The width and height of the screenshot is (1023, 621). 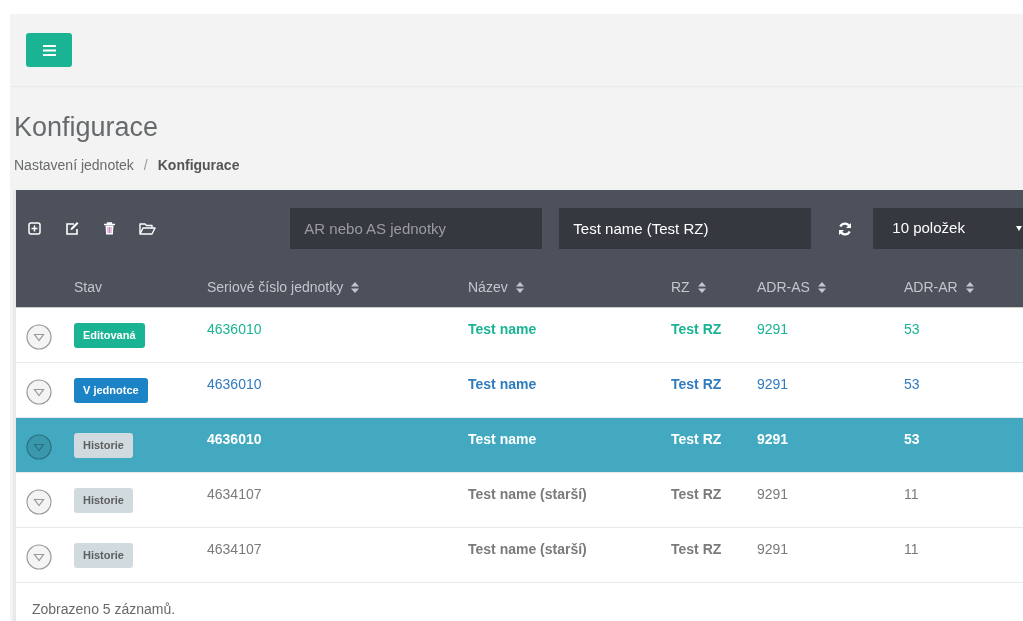 I want to click on column-header: Název, so click(x=496, y=287).